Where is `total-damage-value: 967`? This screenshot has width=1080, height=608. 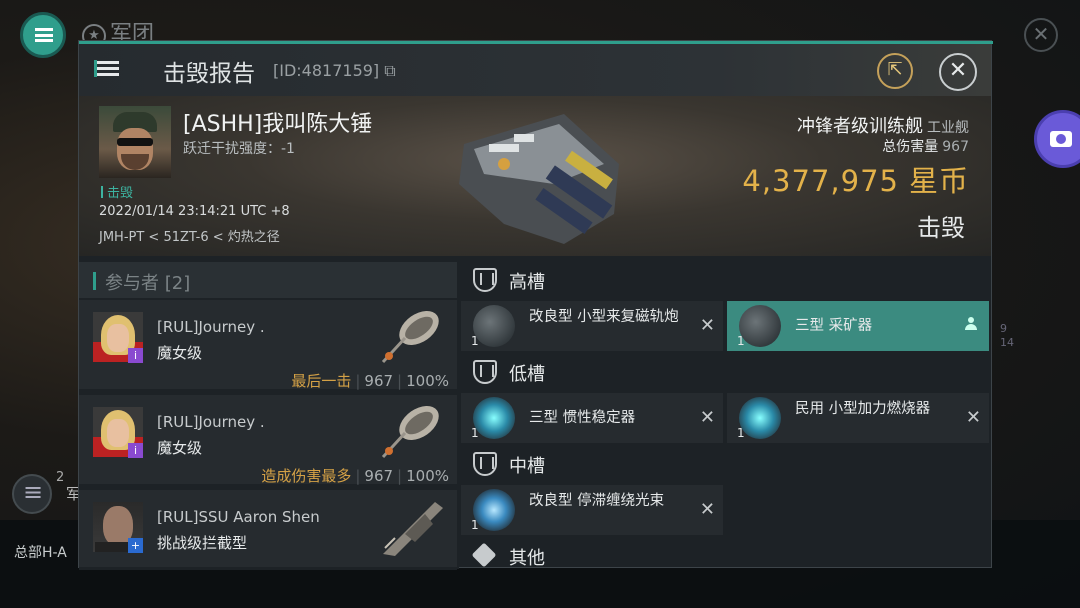
total-damage-value: 967 is located at coordinates (955, 147).